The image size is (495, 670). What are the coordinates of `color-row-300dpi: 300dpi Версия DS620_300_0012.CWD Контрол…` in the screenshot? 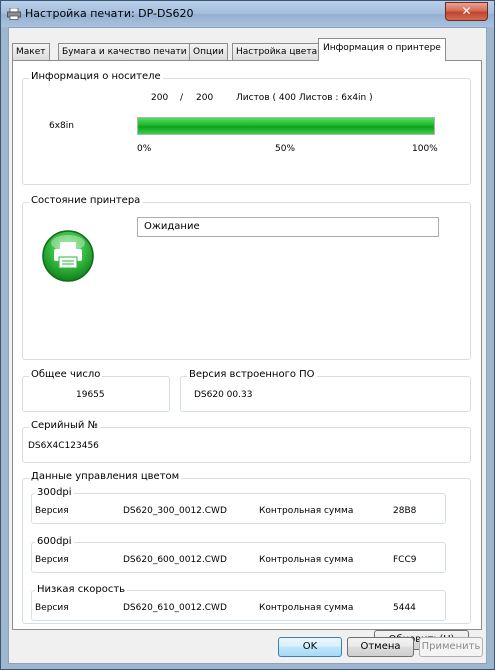 It's located at (238, 505).